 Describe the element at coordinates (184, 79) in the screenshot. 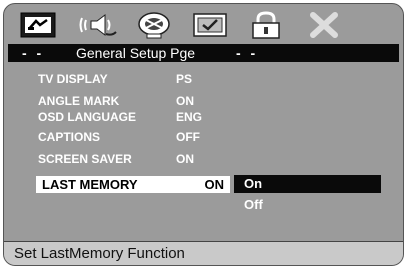

I see `menu-item-value: PS` at that location.